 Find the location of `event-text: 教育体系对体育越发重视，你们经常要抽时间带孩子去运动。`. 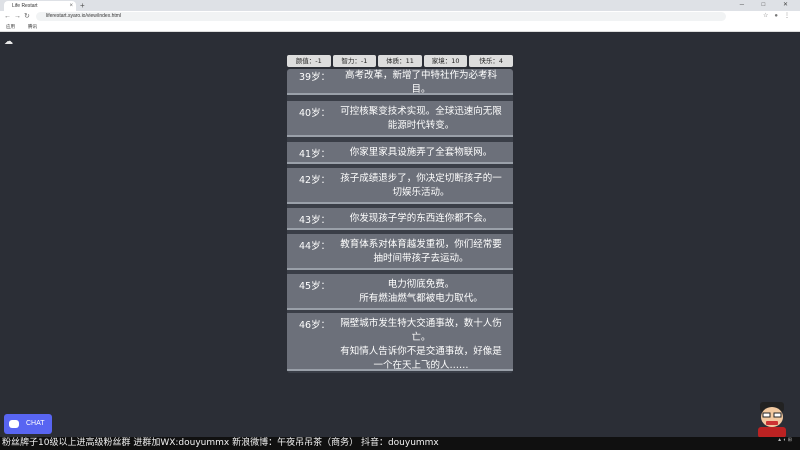

event-text: 教育体系对体育越发重视，你们经常要抽时间带孩子去运动。 is located at coordinates (421, 252).